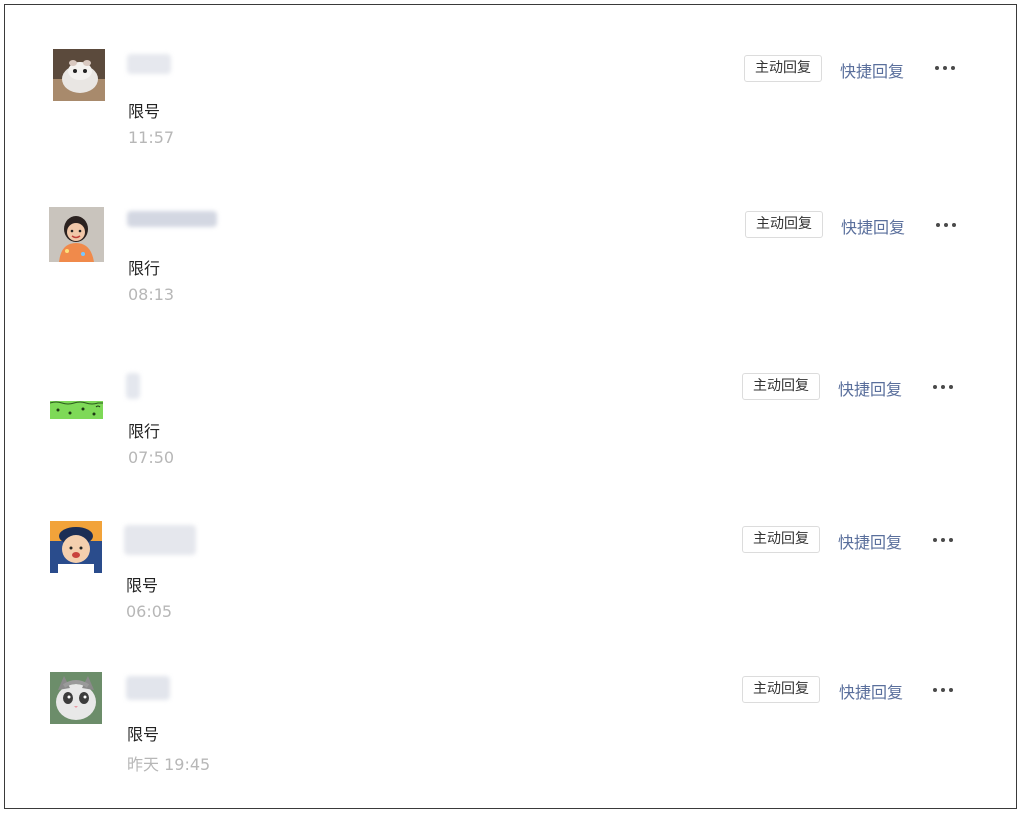 The width and height of the screenshot is (1023, 815). I want to click on conversation-row: 限行 08:13 主动回复 快捷回复, so click(511, 263).